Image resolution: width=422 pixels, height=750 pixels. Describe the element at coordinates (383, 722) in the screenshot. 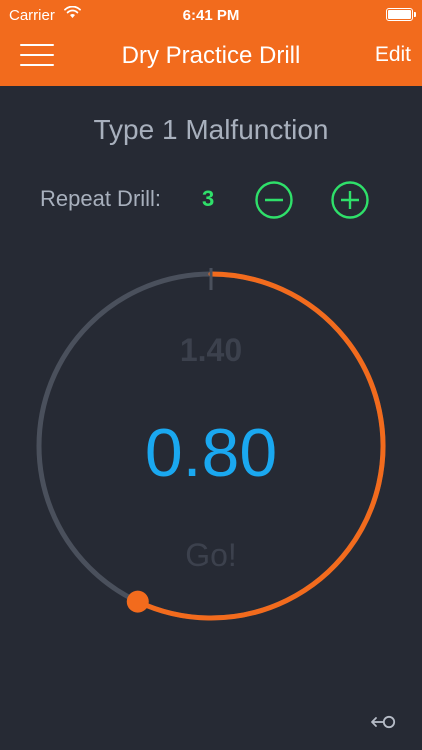

I see `back-arrow-icon` at that location.